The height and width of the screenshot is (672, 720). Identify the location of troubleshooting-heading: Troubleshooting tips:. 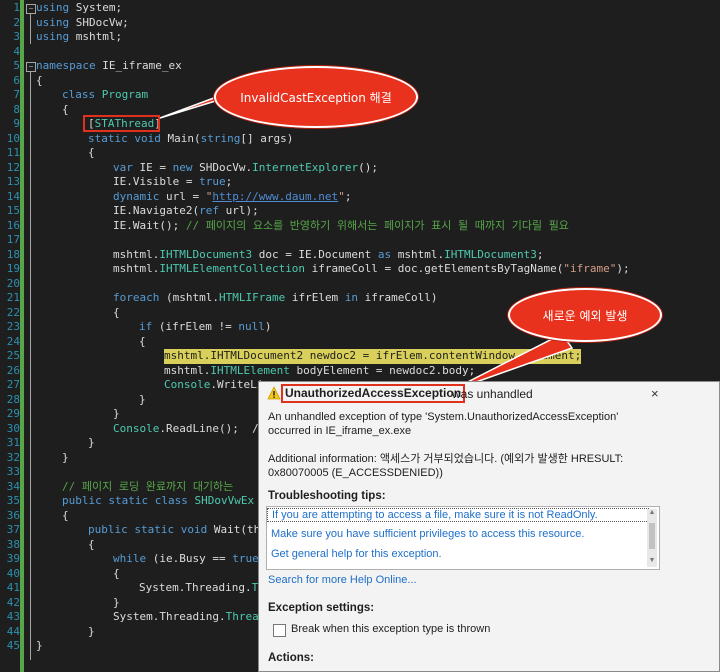
(327, 496).